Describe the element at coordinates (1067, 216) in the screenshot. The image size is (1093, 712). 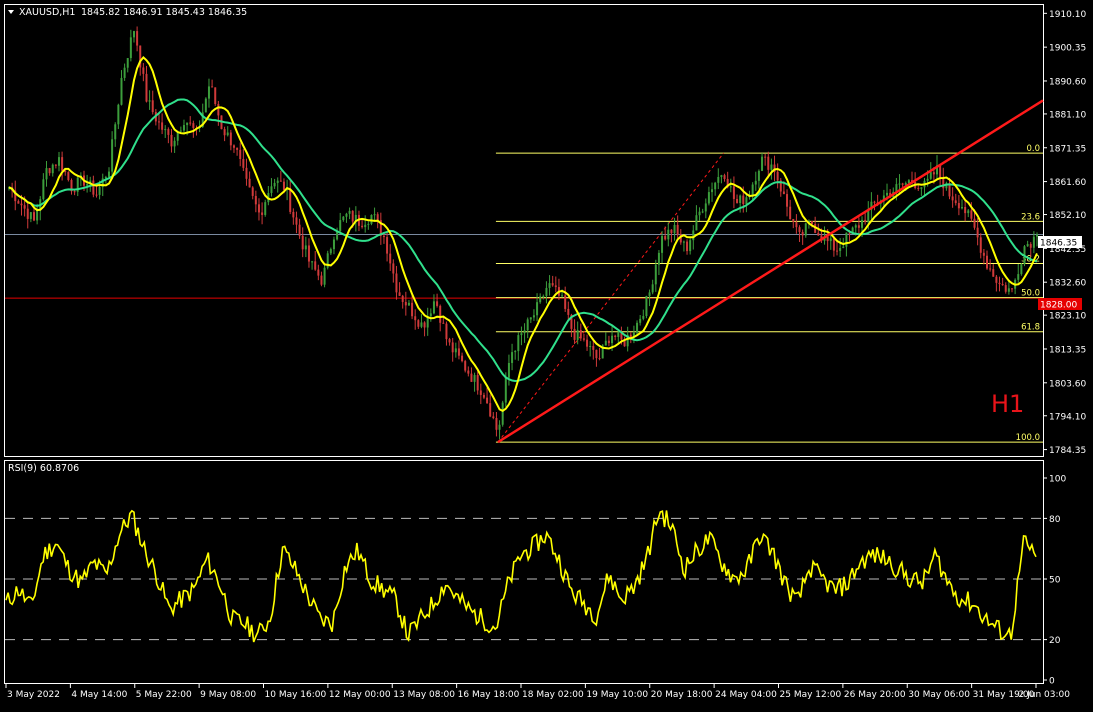
I see `price-tick-label: 1852.10` at that location.